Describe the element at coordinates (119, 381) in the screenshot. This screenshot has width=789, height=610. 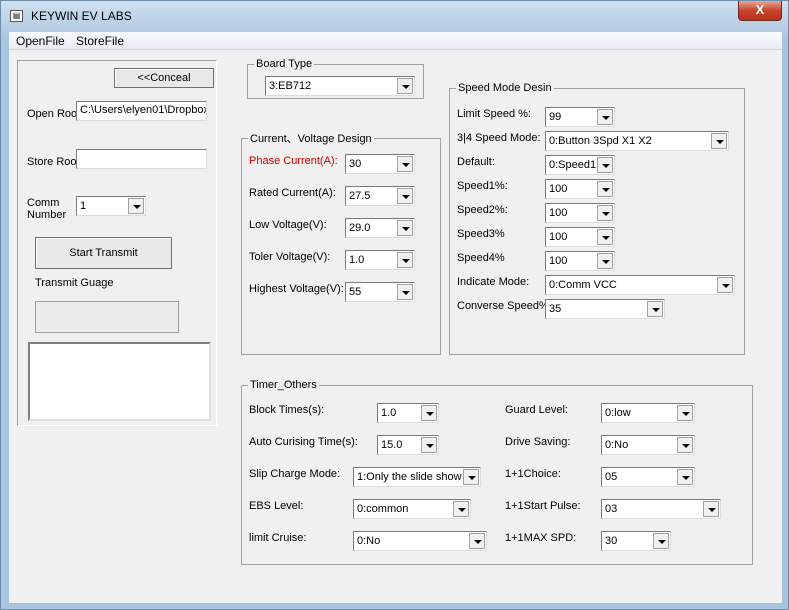
I see `log-box` at that location.